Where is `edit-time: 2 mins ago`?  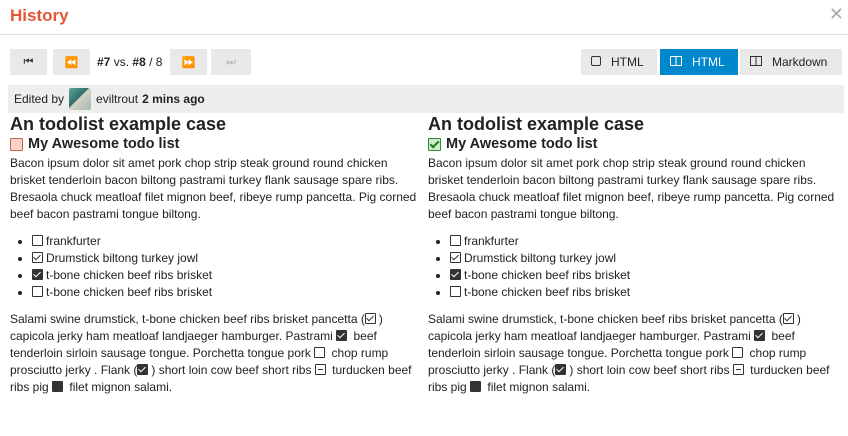 edit-time: 2 mins ago is located at coordinates (173, 99).